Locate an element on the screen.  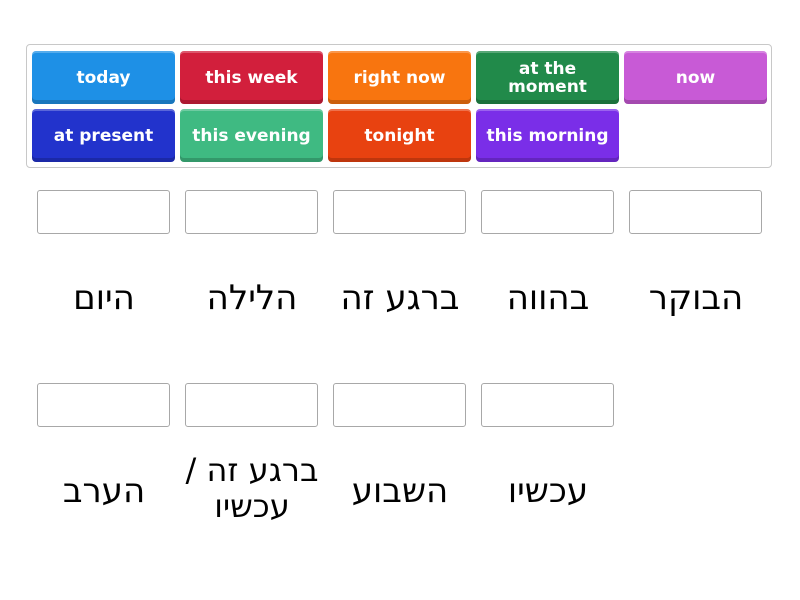
answer-tile-today: today is located at coordinates (103, 77).